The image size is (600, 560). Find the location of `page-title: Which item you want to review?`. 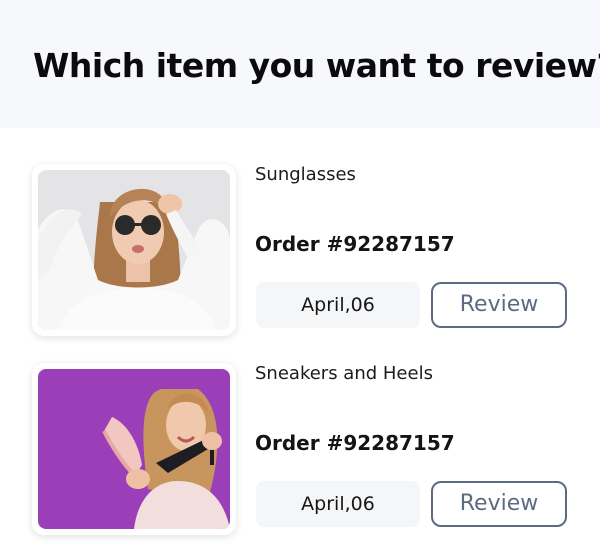

page-title: Which item you want to review? is located at coordinates (316, 65).